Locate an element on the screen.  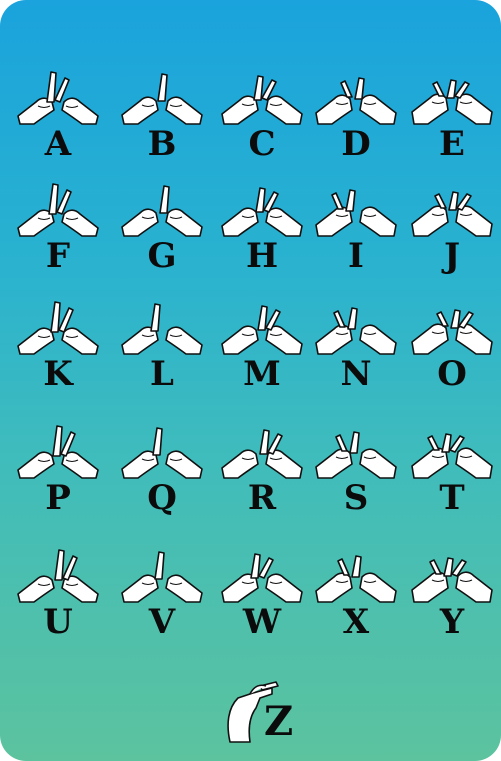
letter-cell-w: W is located at coordinates (262, 601).